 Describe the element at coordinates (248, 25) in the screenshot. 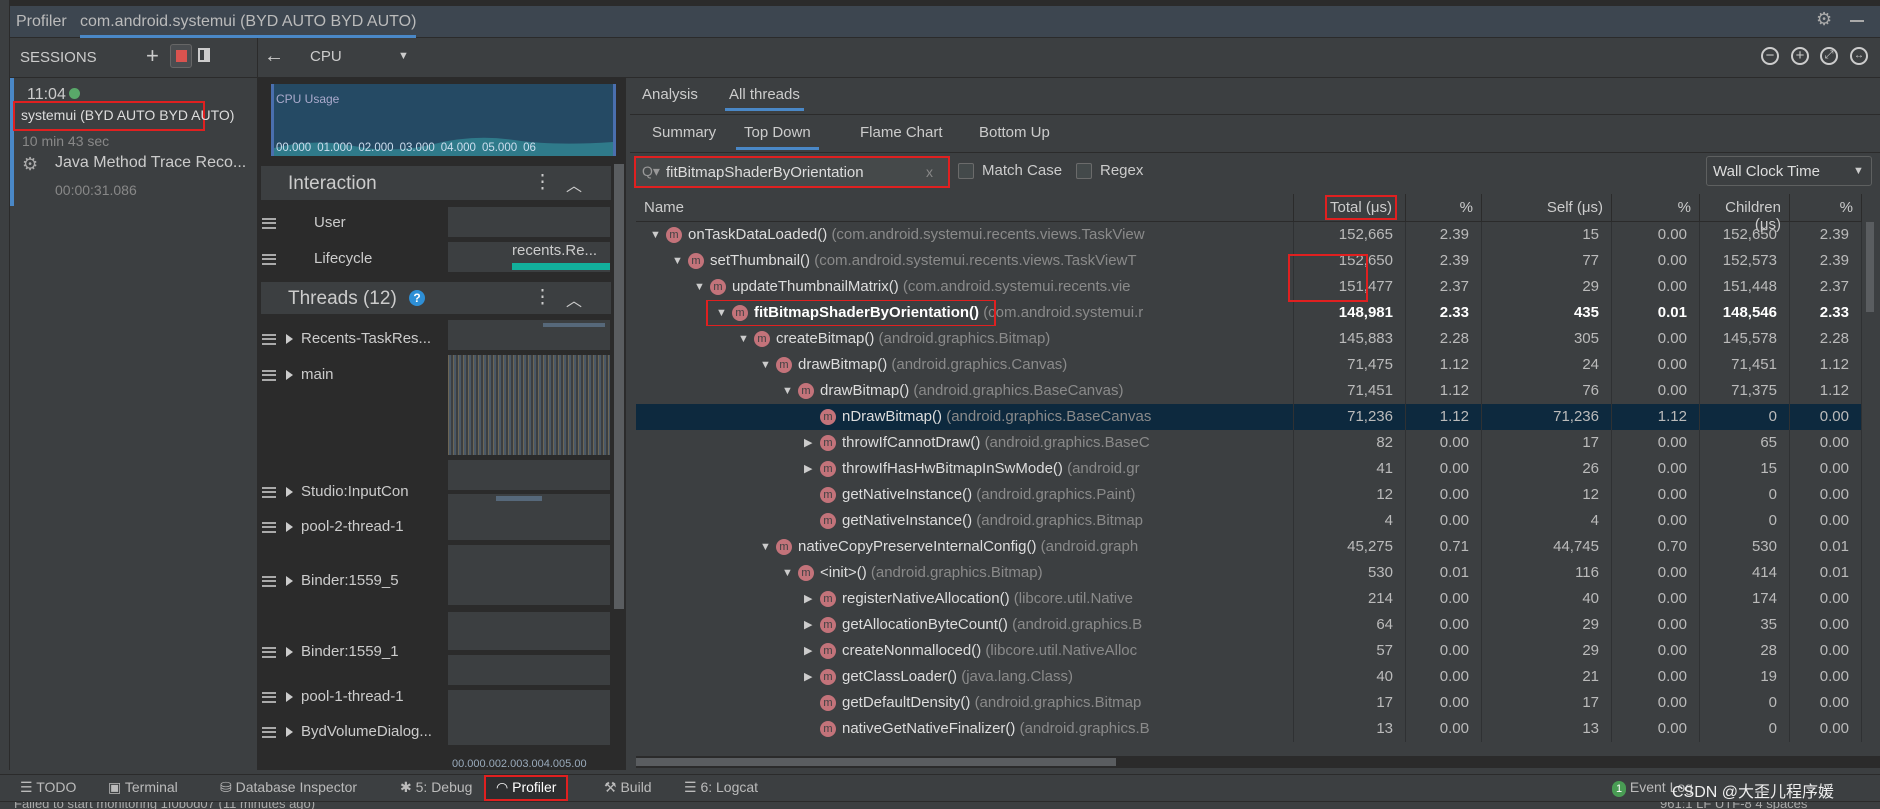

I see `session-tab: com.android.systemui (BYD AUTO BYD AUTO)` at that location.